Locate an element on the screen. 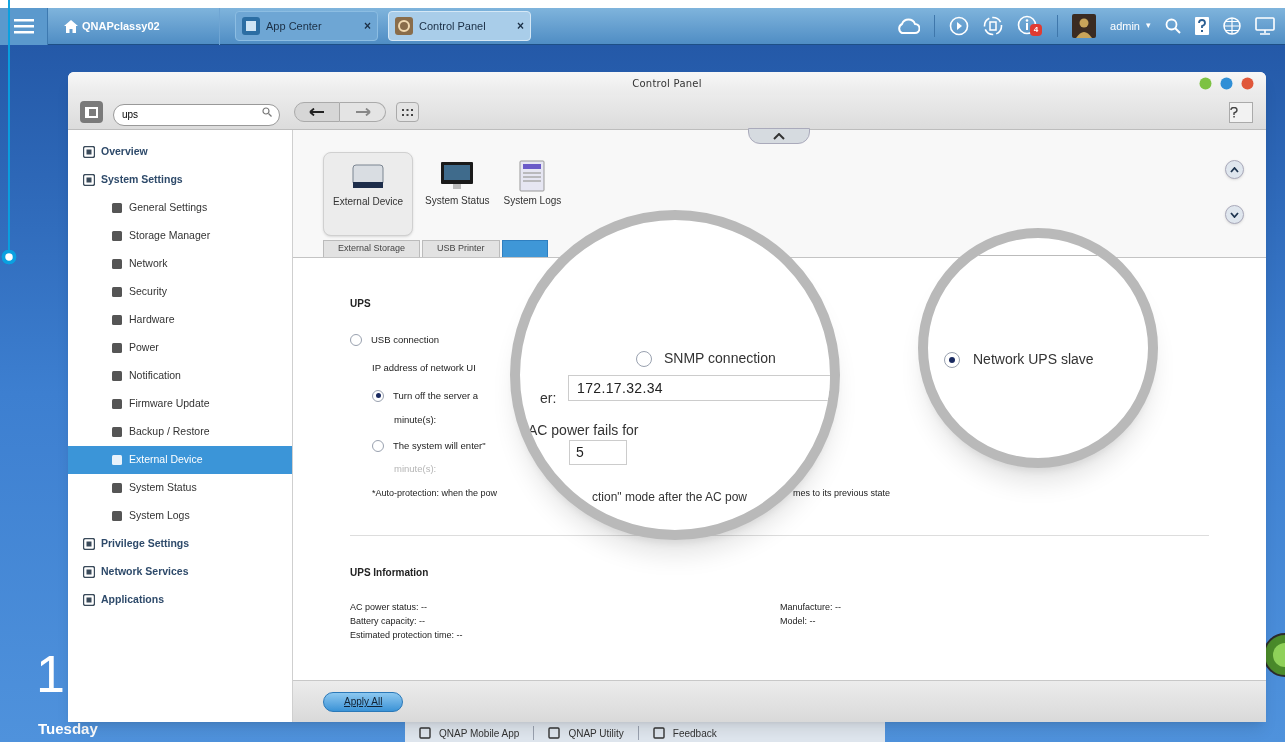  app-shortcut: External Device is located at coordinates (368, 194).